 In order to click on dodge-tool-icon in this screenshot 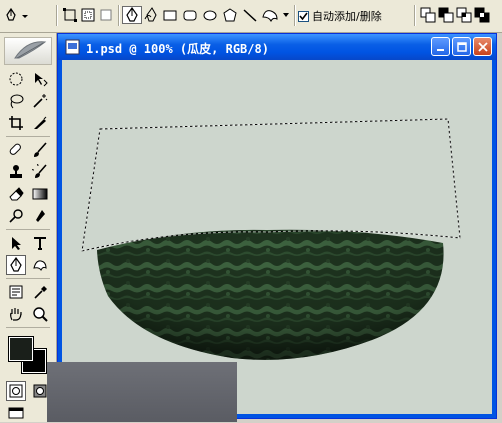, I will do `click(16, 216)`.